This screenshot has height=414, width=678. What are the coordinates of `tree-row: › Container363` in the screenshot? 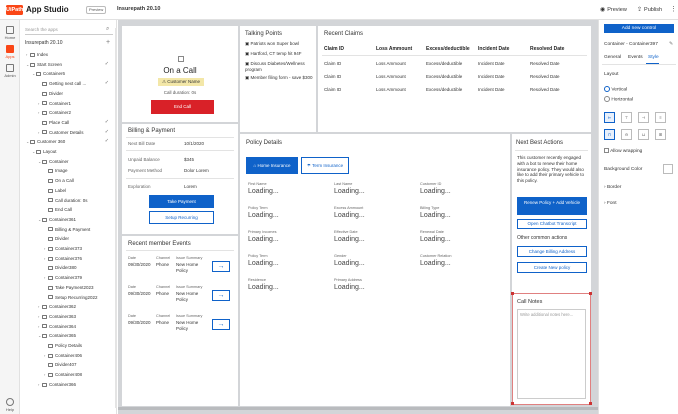 It's located at (68, 316).